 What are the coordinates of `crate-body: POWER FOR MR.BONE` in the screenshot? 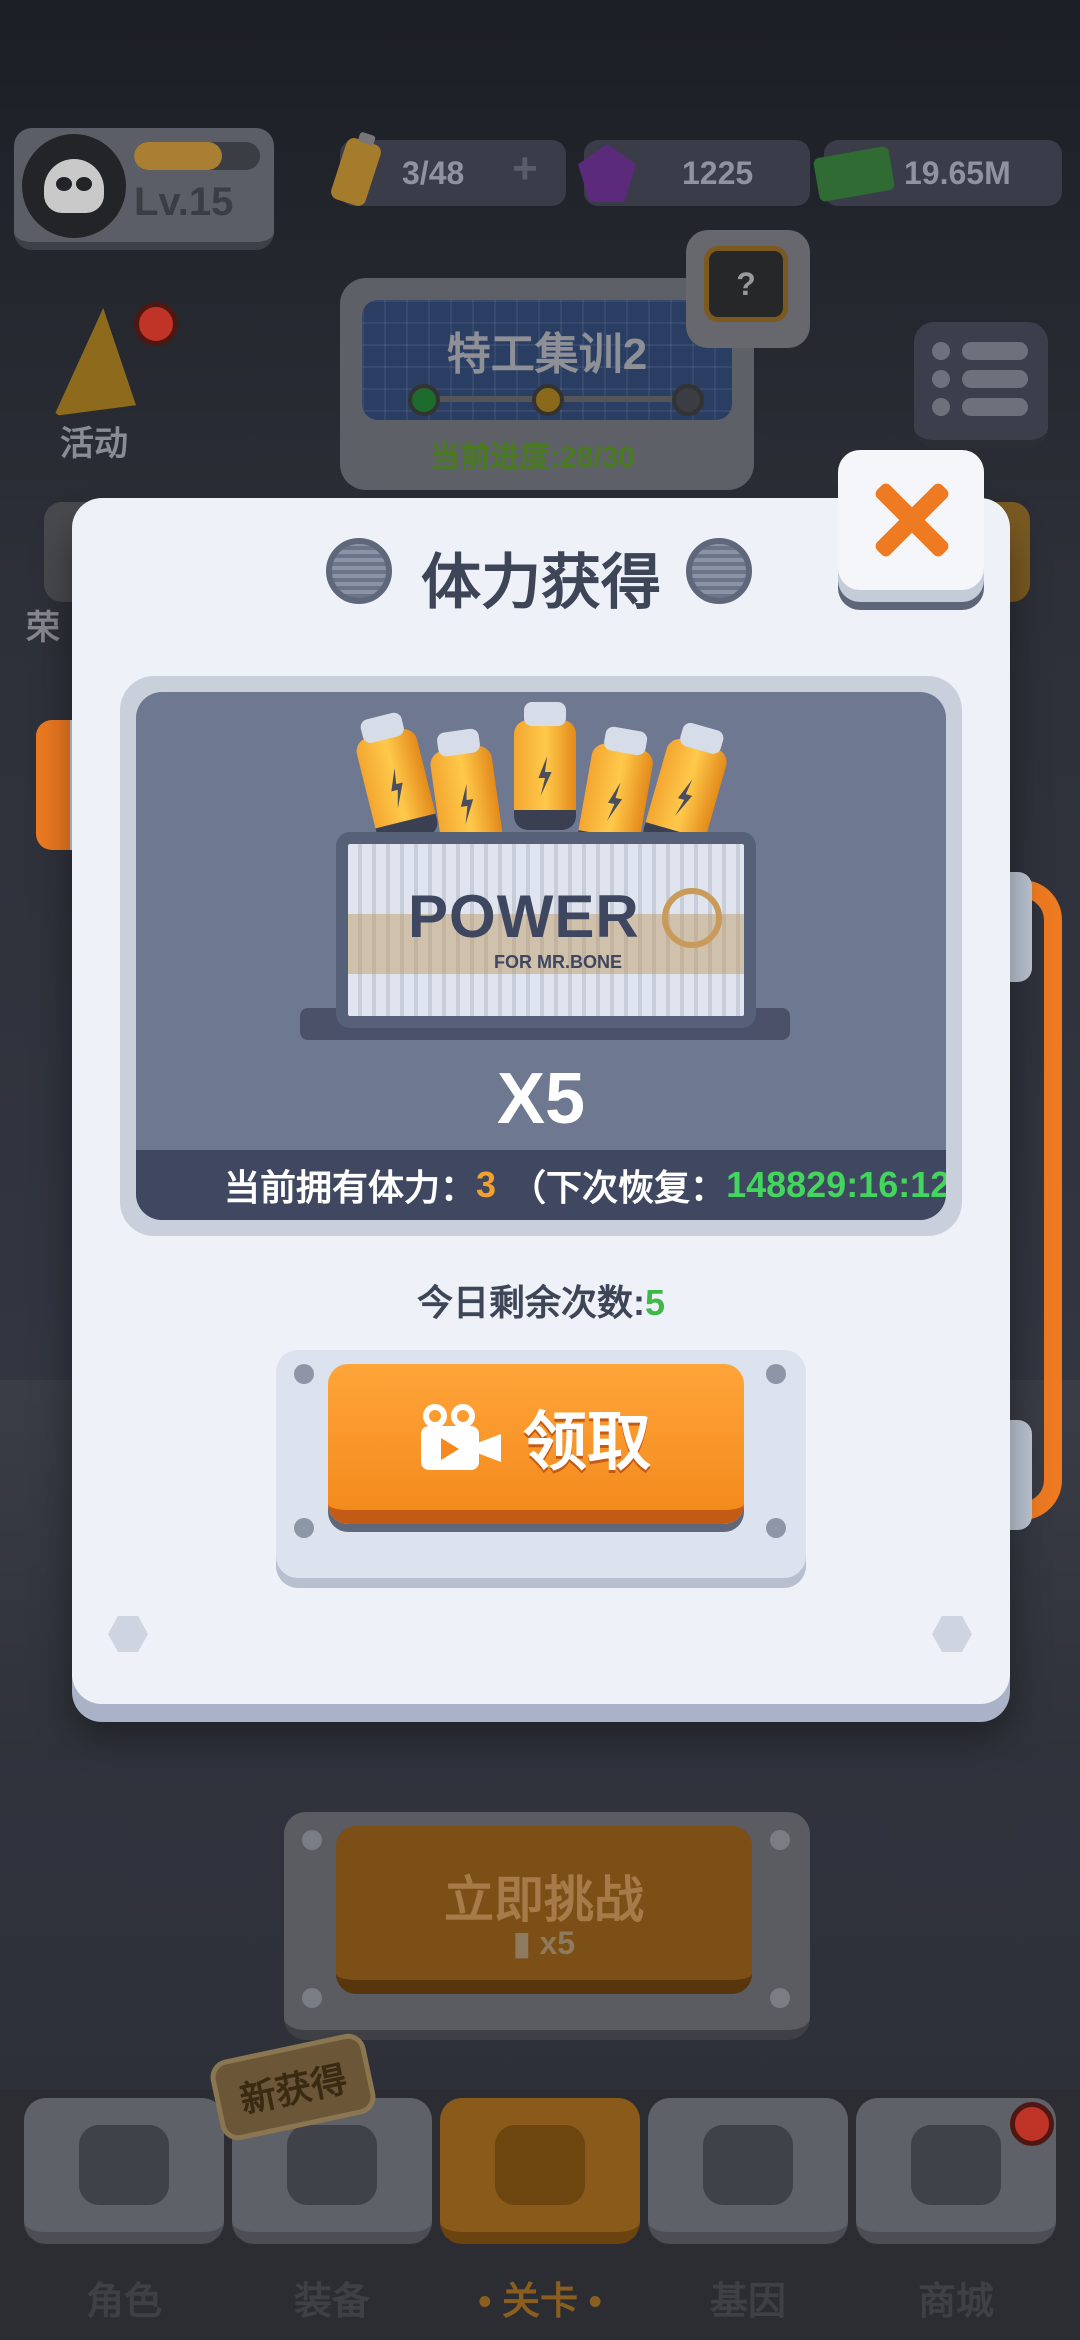 It's located at (546, 930).